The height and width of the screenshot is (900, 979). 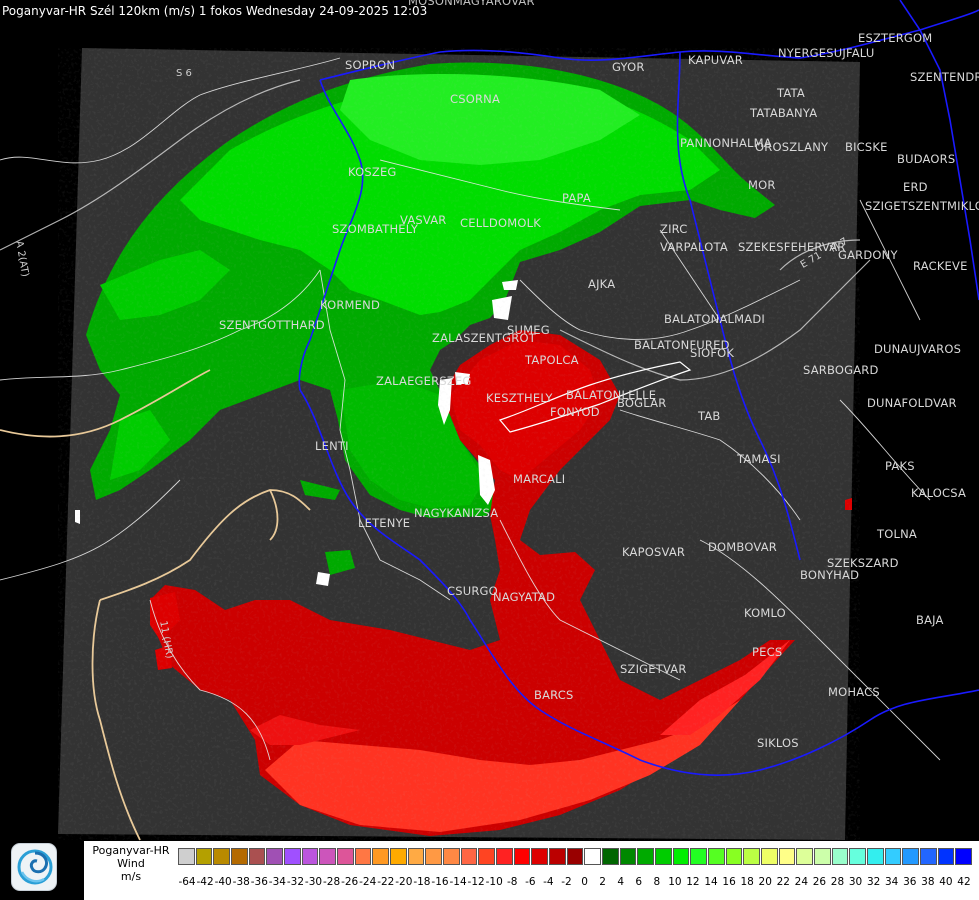 What do you see at coordinates (34, 867) in the screenshot?
I see `radar-swirl-logo` at bounding box center [34, 867].